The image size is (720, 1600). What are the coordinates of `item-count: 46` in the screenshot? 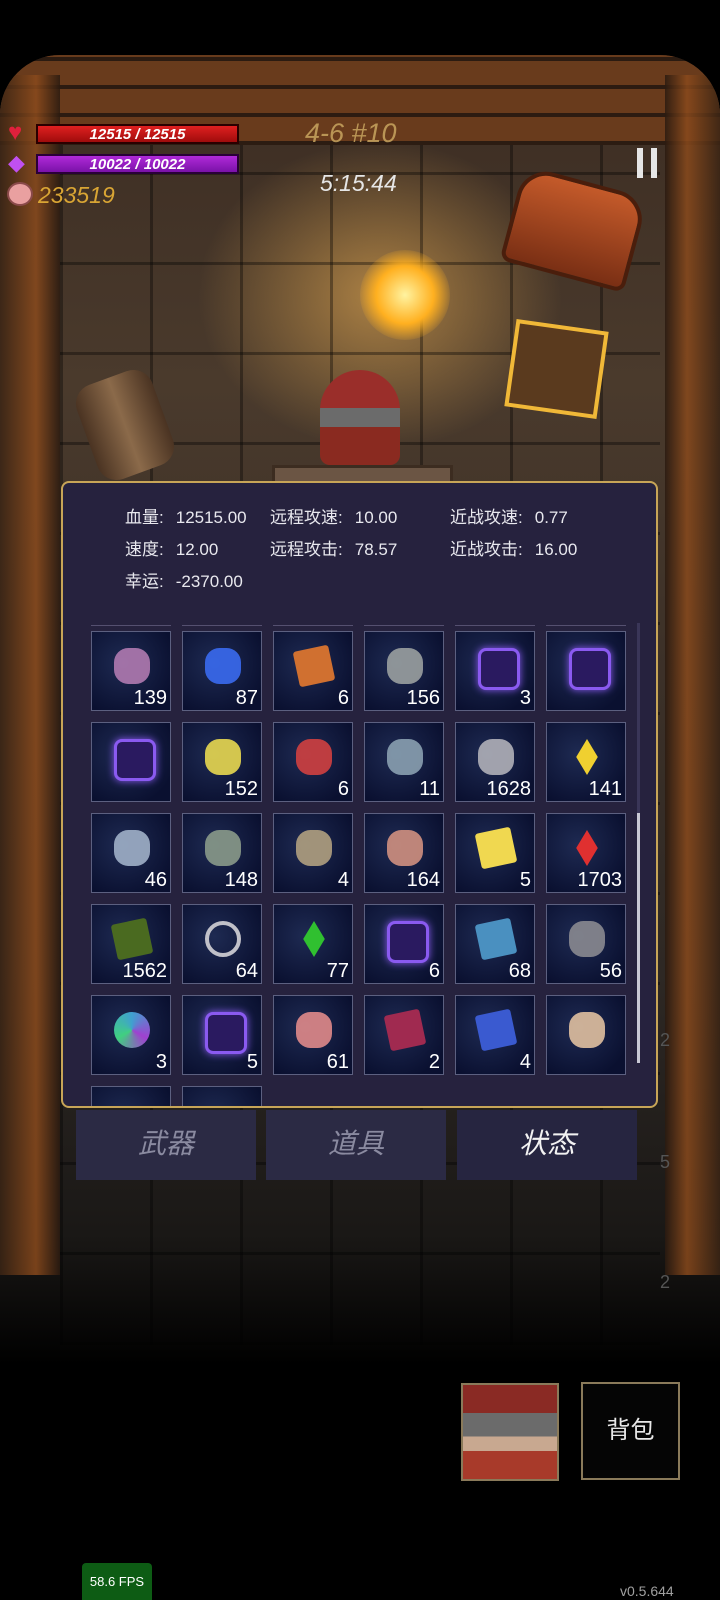 It's located at (155, 880).